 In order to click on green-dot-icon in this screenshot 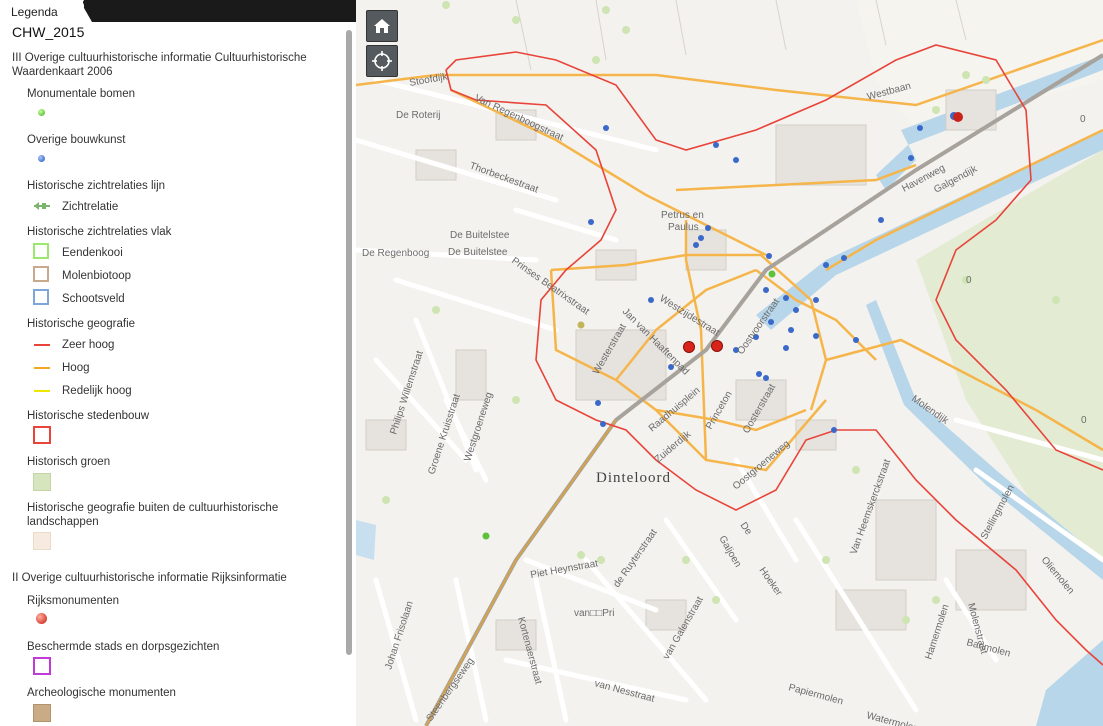, I will do `click(41, 112)`.